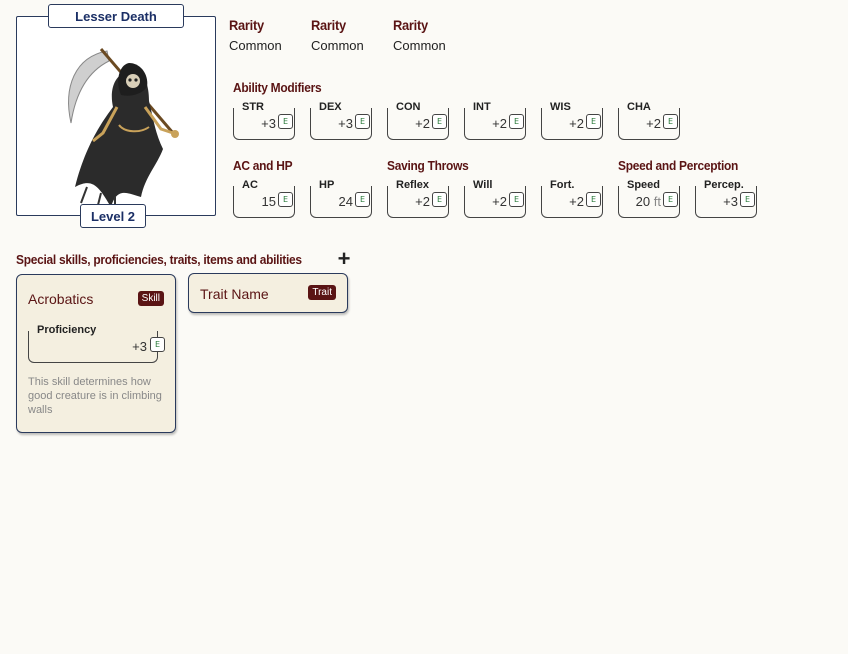 This screenshot has height=654, width=848. What do you see at coordinates (639, 107) in the screenshot?
I see `stat-label: CHA` at bounding box center [639, 107].